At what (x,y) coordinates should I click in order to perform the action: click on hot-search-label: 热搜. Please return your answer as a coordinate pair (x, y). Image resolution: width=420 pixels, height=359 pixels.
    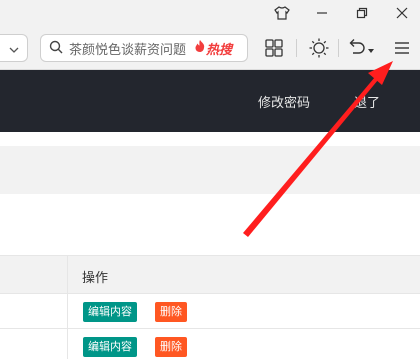
    Looking at the image, I should click on (219, 50).